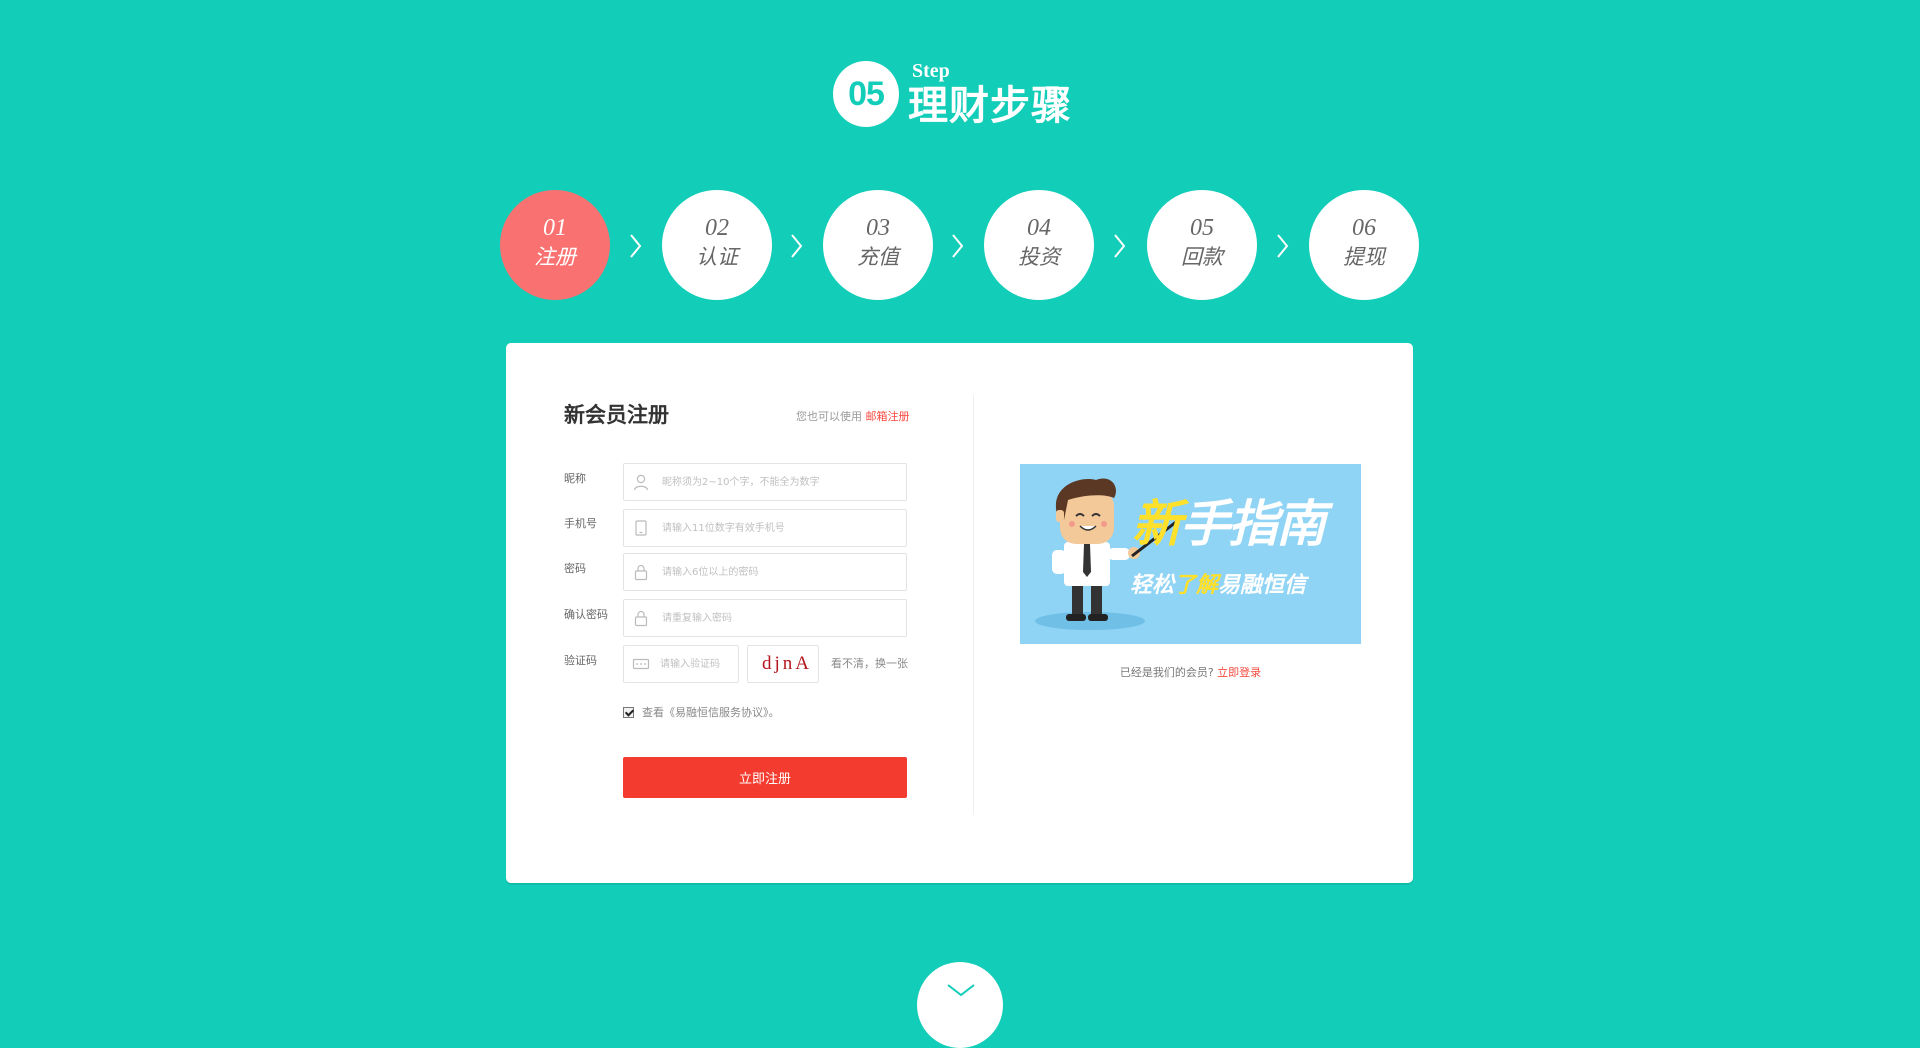 Image resolution: width=1920 pixels, height=1048 pixels. Describe the element at coordinates (888, 416) in the screenshot. I see `email-register-link: 邮箱注册` at that location.